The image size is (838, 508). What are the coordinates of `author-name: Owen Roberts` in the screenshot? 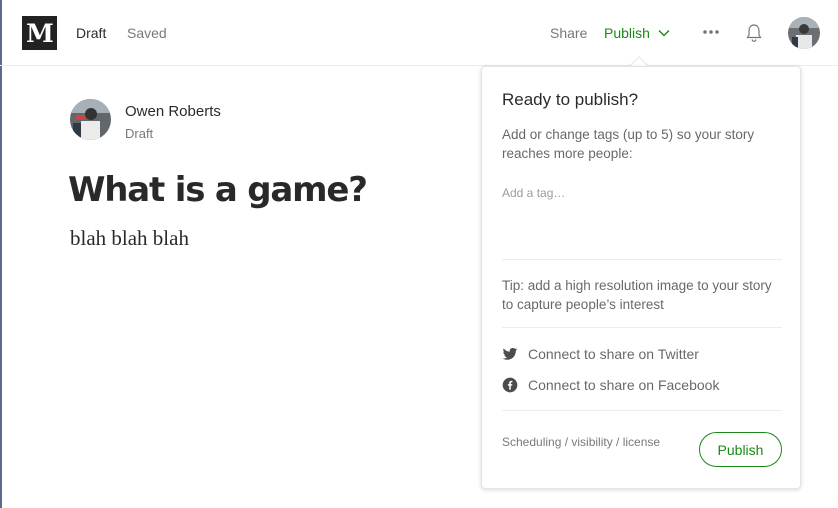 It's located at (173, 111).